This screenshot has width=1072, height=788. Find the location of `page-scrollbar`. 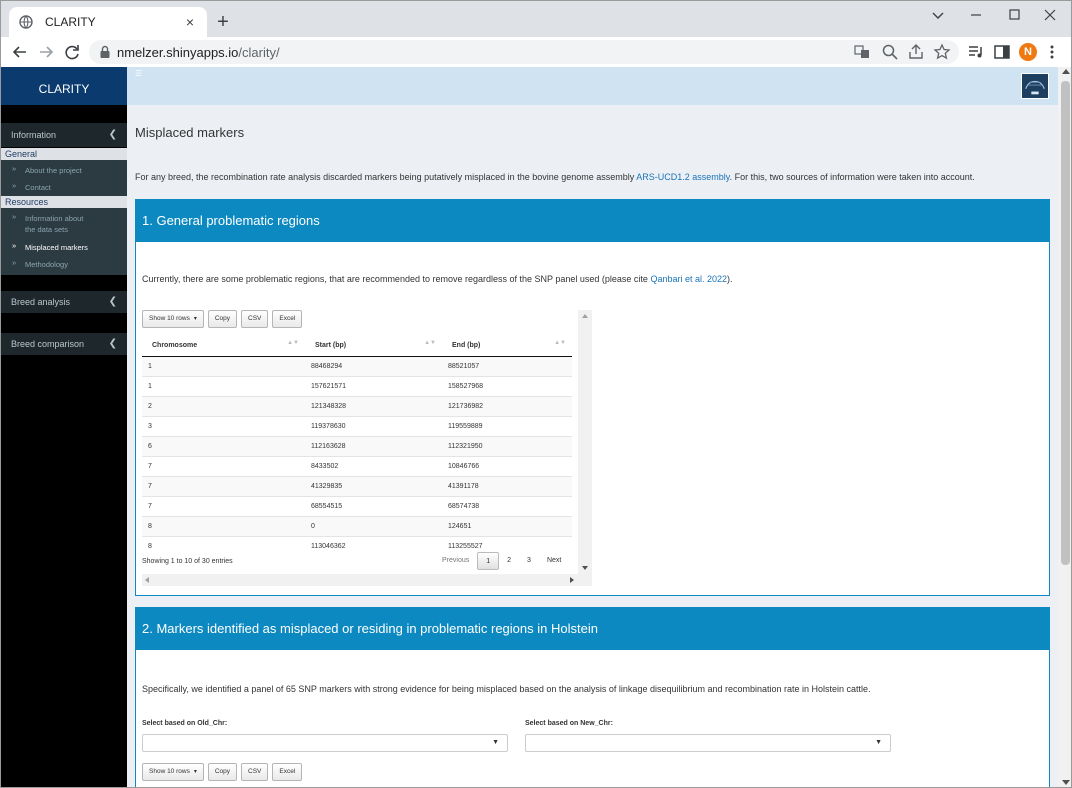

page-scrollbar is located at coordinates (1064, 427).